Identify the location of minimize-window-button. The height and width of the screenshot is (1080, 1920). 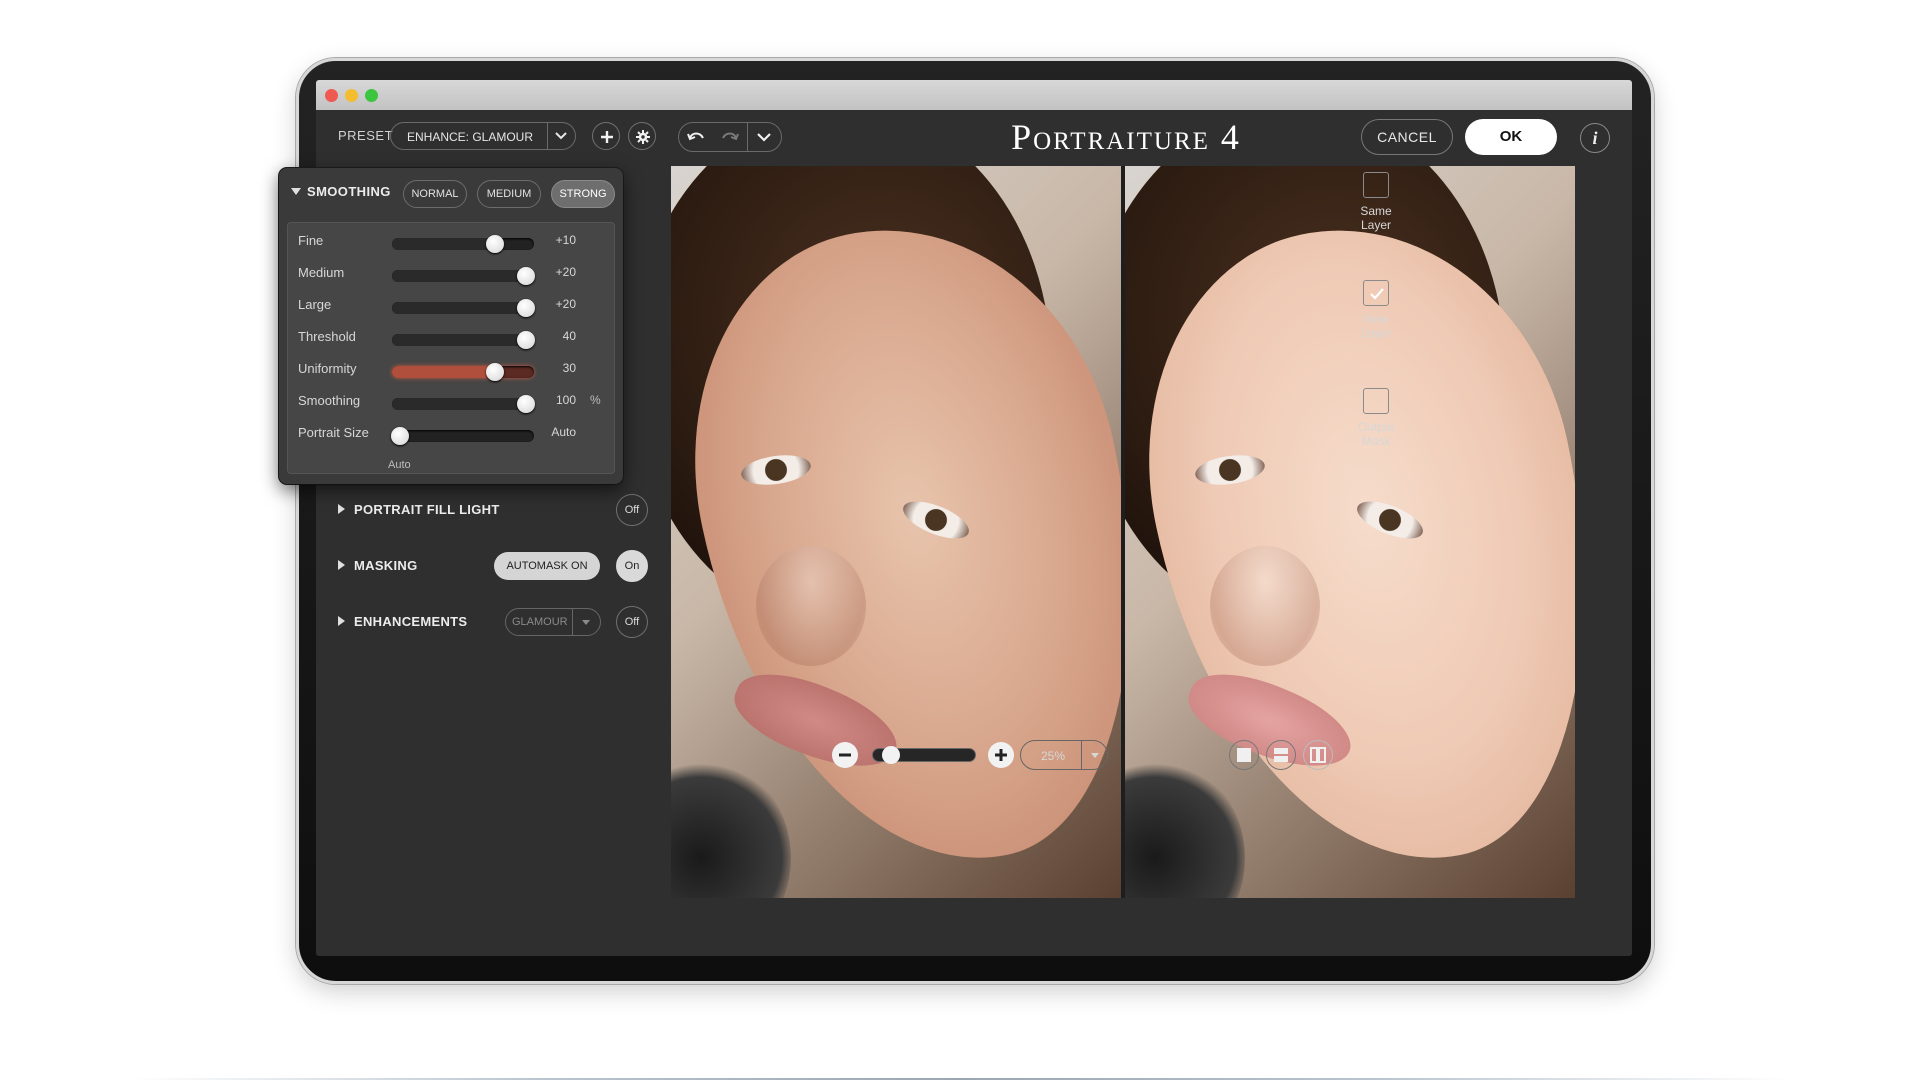
(351, 95).